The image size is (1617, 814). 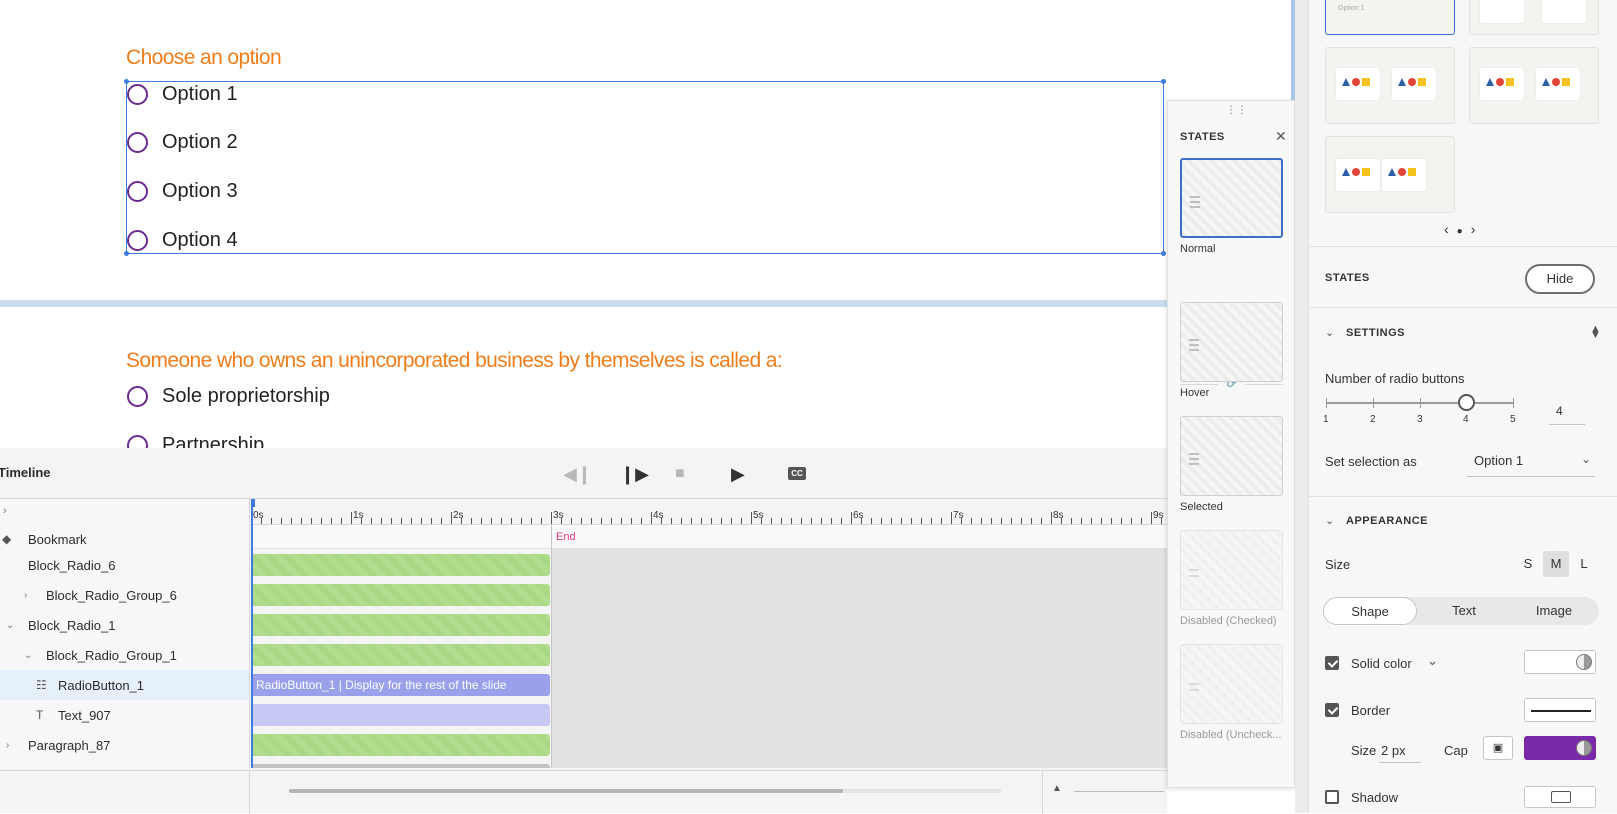 What do you see at coordinates (253, 633) in the screenshot?
I see `playhead` at bounding box center [253, 633].